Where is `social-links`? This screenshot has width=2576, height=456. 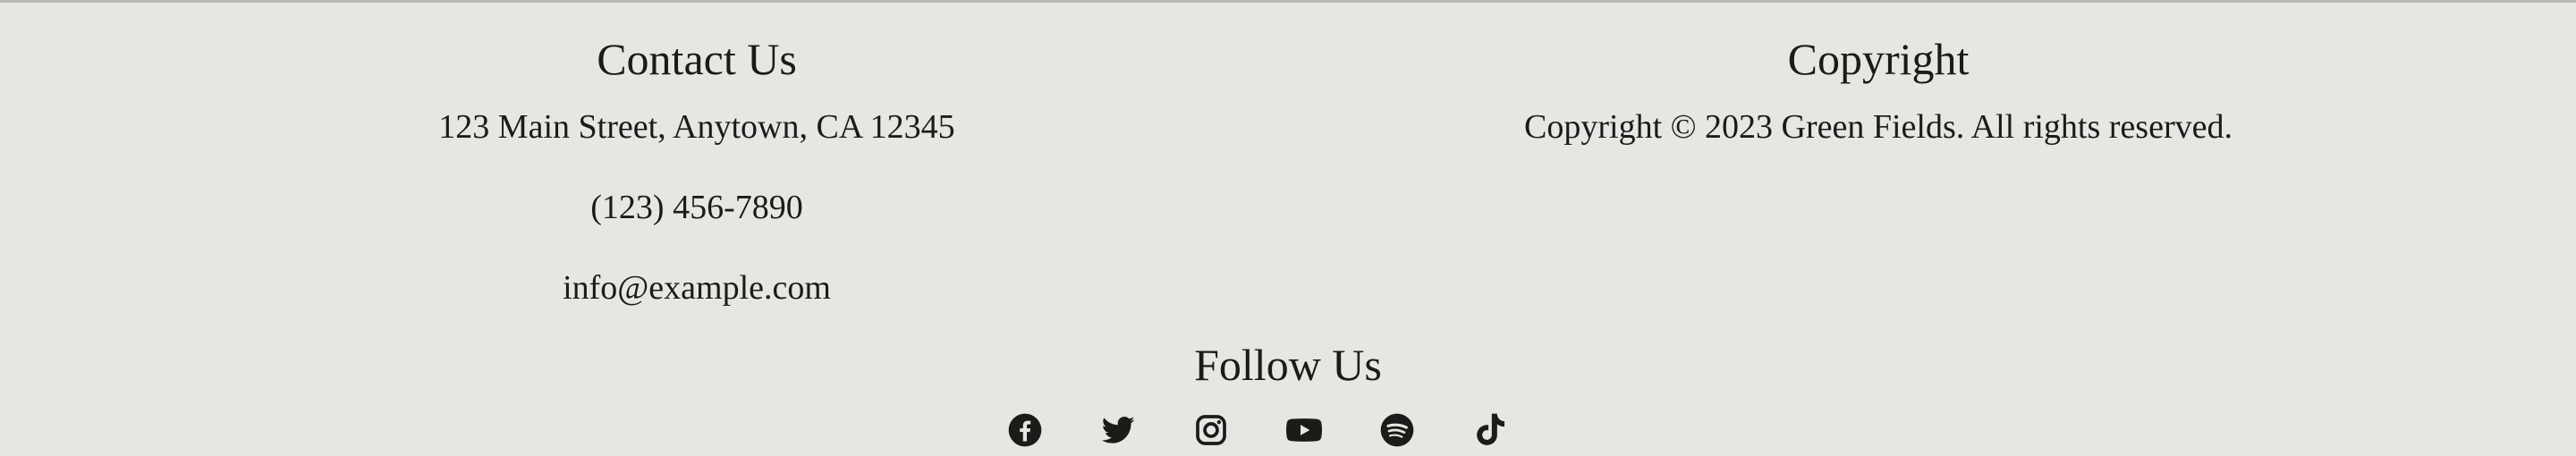 social-links is located at coordinates (1257, 432).